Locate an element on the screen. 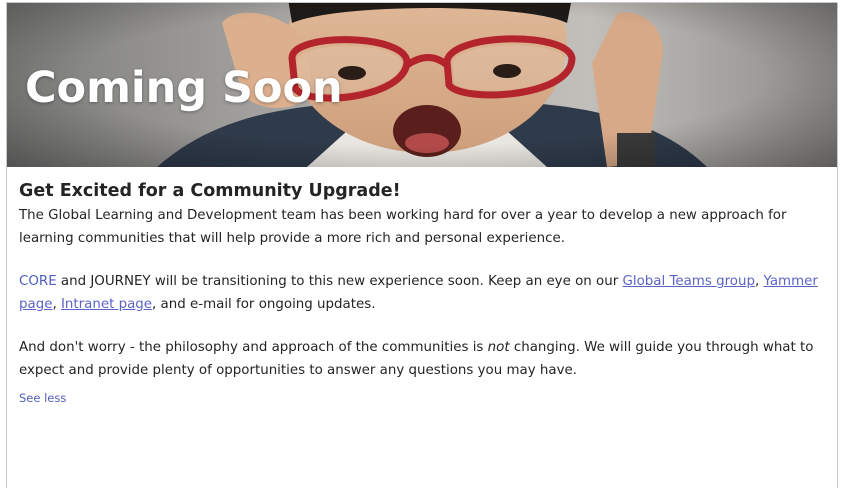 This screenshot has width=841, height=490. paragraph-text: , and e-mail for ongoing updates. is located at coordinates (264, 304).